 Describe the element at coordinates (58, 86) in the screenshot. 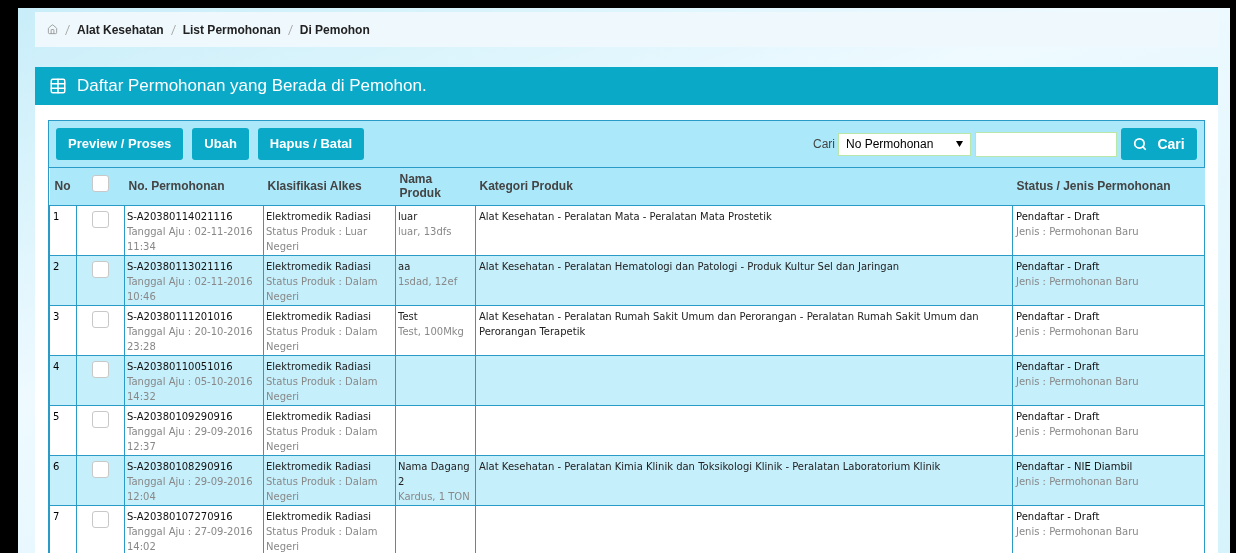

I see `table-icon` at that location.